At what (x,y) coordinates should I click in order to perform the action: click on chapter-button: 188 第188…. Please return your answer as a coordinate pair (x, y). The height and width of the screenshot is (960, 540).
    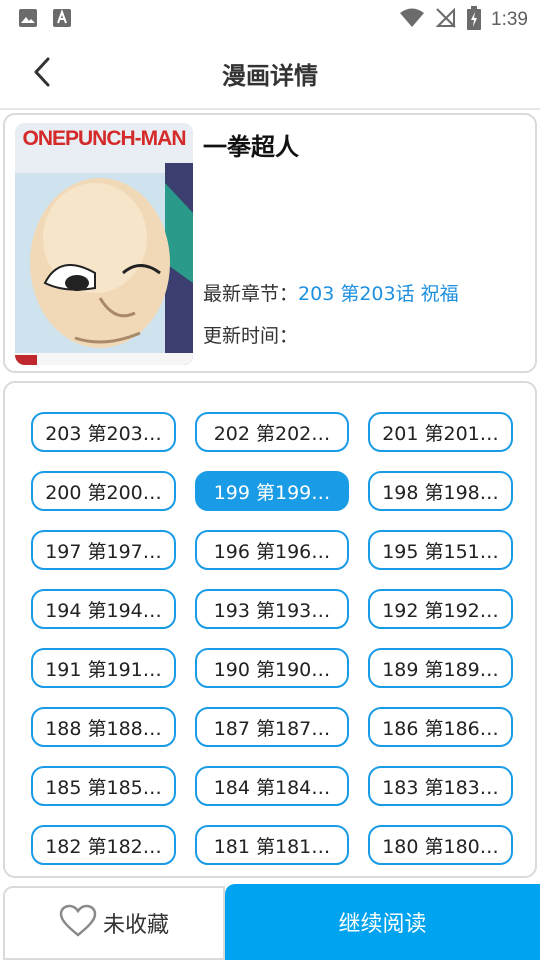
    Looking at the image, I should click on (103, 727).